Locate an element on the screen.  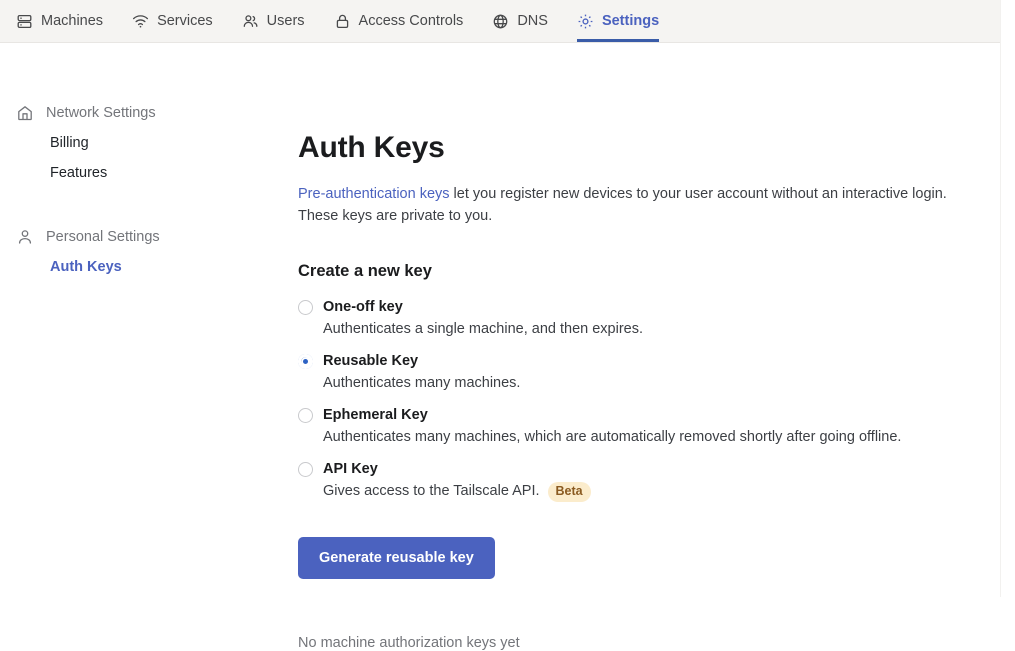
option-row-ephemeral-key: Ephemeral Key is located at coordinates (641, 415).